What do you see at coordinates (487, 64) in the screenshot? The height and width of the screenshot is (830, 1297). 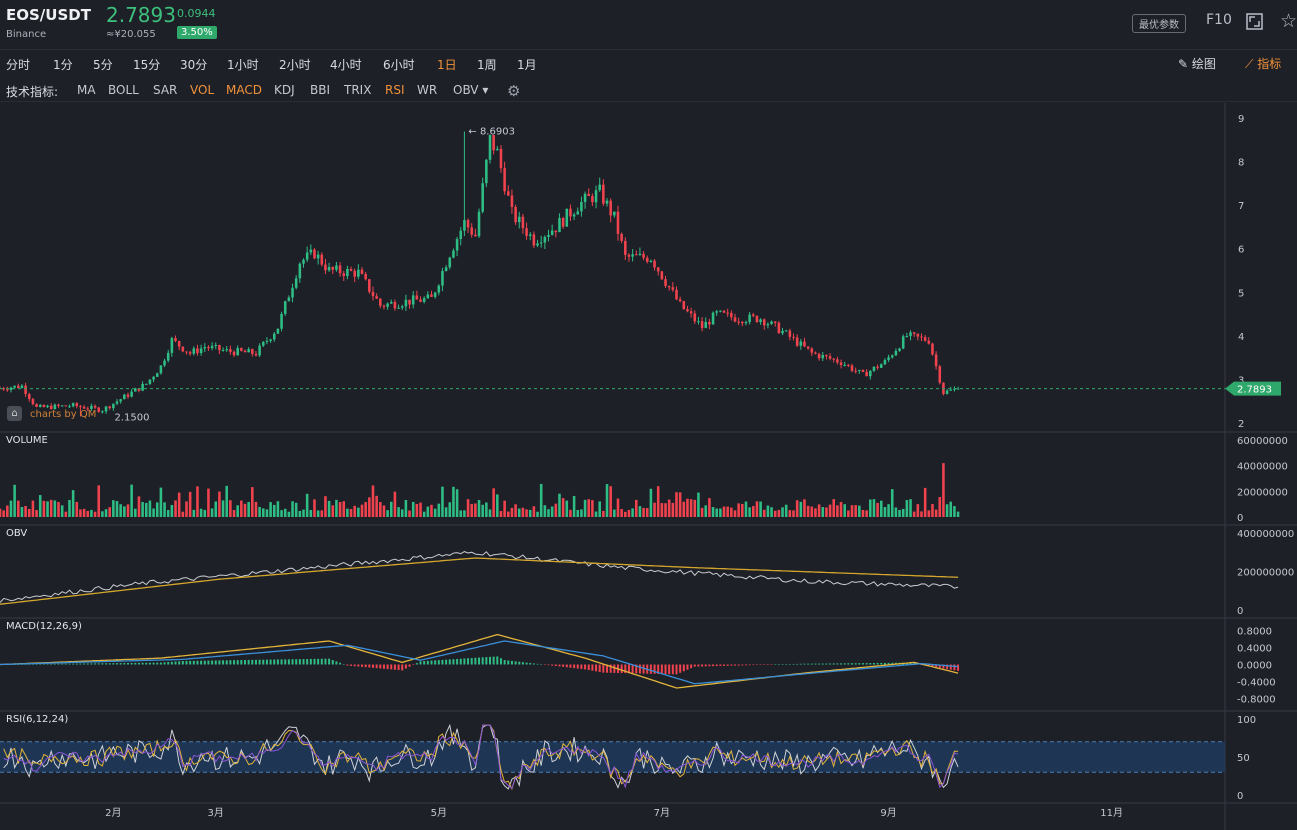 I see `period-tab: 1周` at bounding box center [487, 64].